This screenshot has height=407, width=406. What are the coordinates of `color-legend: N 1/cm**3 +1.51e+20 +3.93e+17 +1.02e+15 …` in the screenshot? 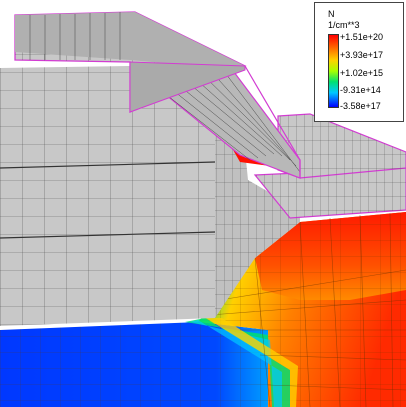 It's located at (359, 62).